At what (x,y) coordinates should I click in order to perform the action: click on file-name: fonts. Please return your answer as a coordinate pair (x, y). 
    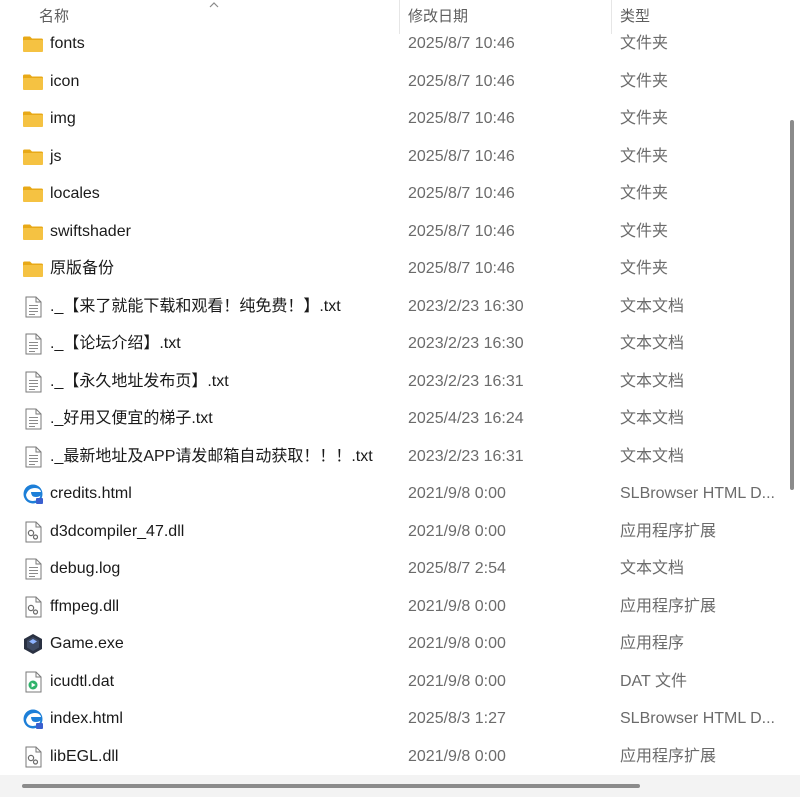
    Looking at the image, I should click on (67, 43).